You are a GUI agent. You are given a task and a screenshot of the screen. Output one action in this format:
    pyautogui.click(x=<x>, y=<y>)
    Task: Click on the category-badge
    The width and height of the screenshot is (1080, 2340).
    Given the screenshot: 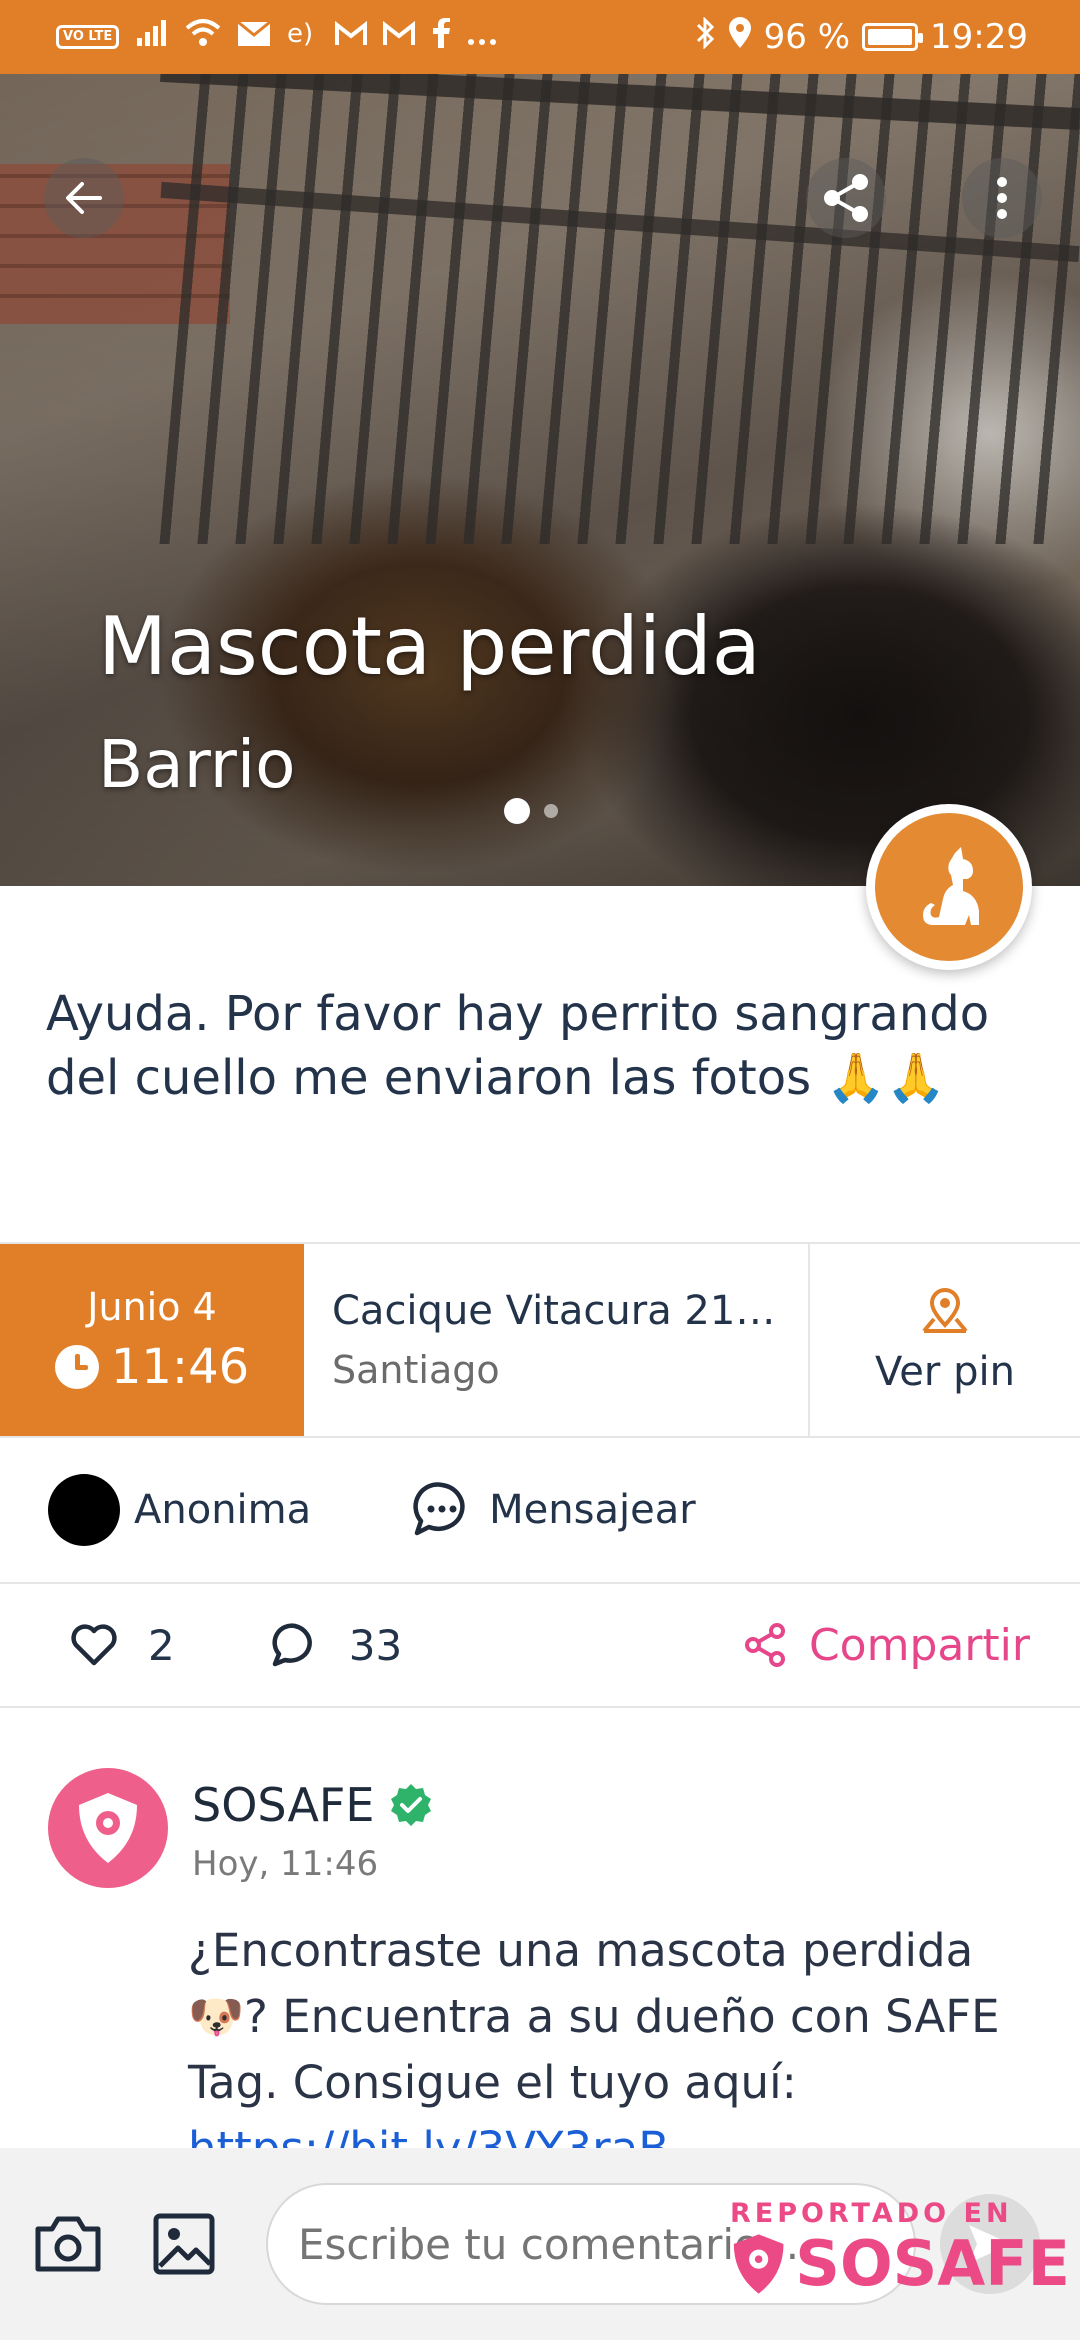 What is the action you would take?
    pyautogui.click(x=949, y=887)
    